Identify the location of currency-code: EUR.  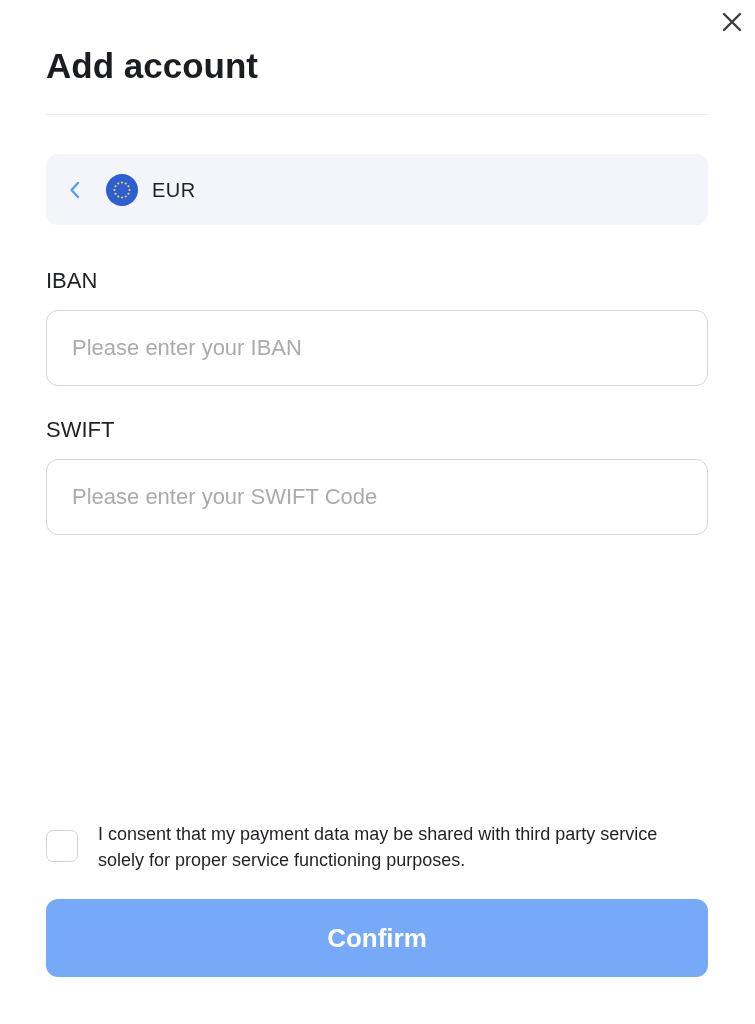
(174, 190).